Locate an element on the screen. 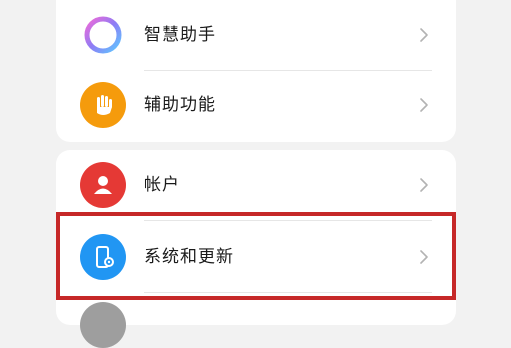  settings-item-label: 智慧助手 is located at coordinates (180, 35).